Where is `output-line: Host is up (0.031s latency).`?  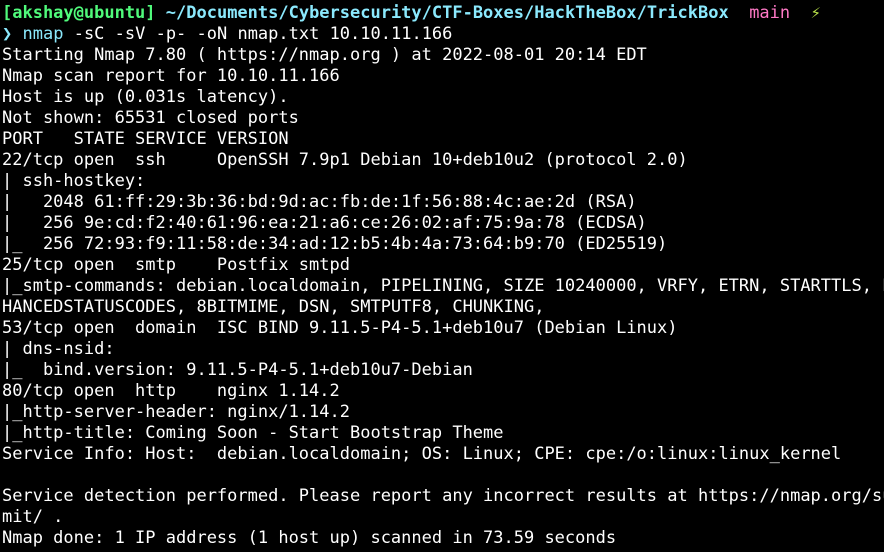 output-line: Host is up (0.031s latency). is located at coordinates (145, 97).